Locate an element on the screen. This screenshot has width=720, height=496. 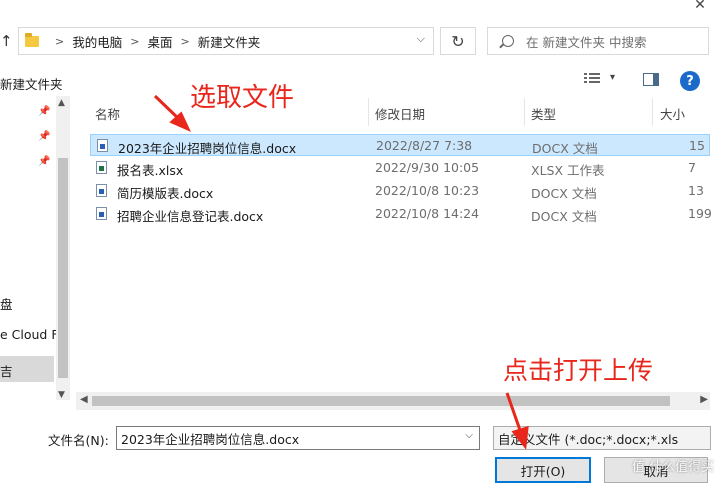
watermark: 值 什么值得买 is located at coordinates (673, 467).